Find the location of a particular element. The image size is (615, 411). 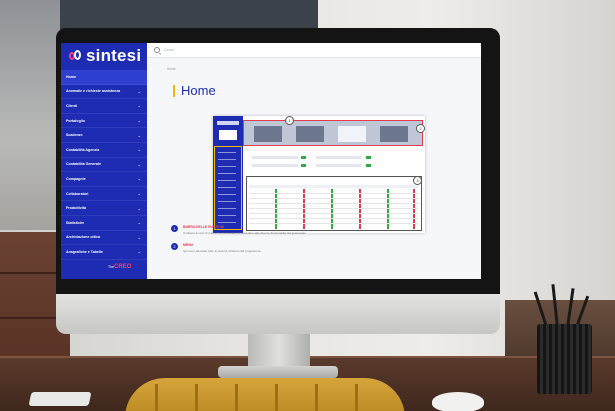

monitor-chin is located at coordinates (278, 314).